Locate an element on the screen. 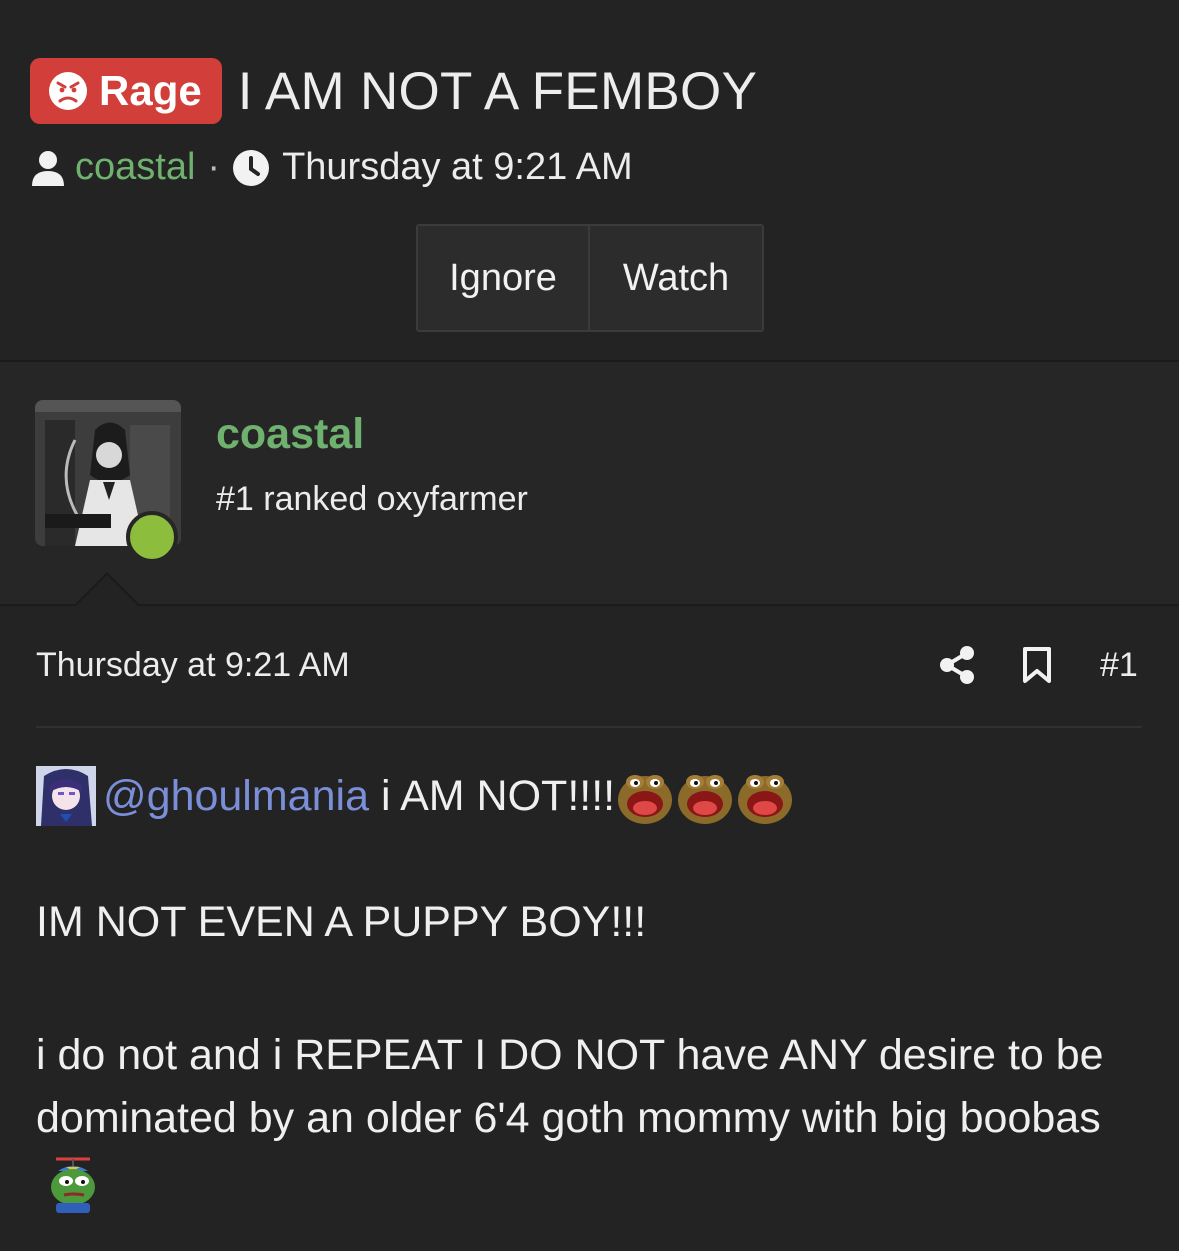  thread-meta: coastal · Thursday at 9:21 AM is located at coordinates (331, 167).